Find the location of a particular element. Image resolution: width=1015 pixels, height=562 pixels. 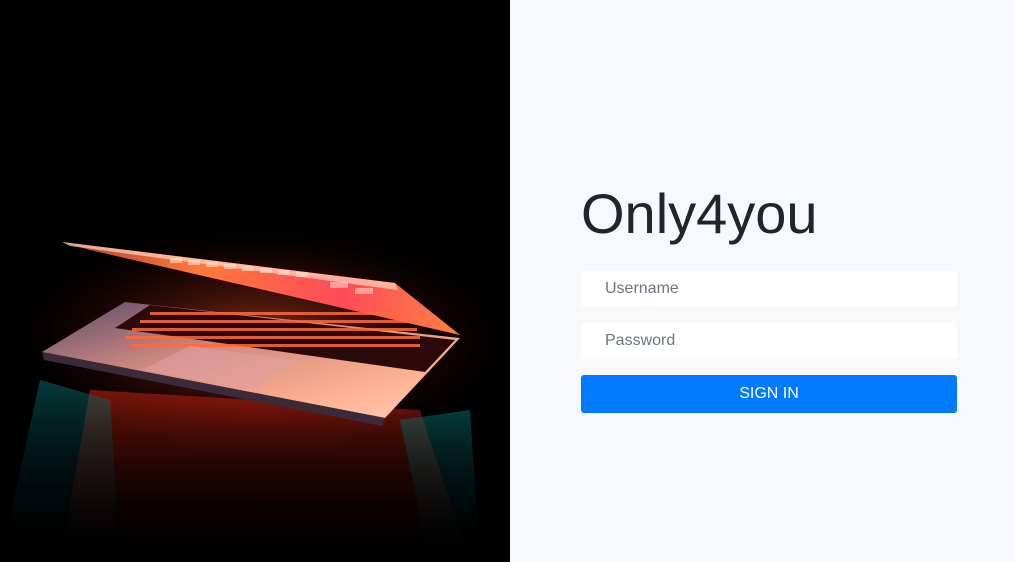

username-input is located at coordinates (769, 289).